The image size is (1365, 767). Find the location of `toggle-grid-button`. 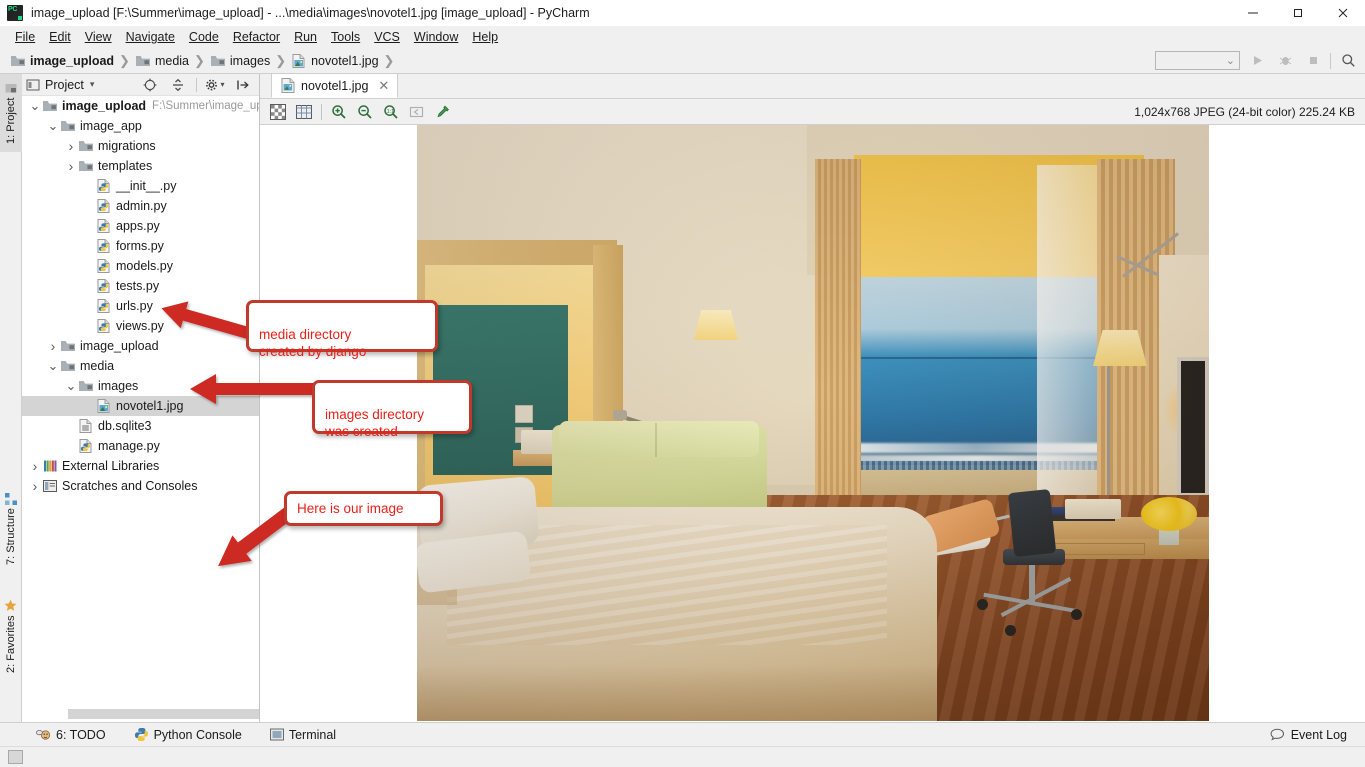

toggle-grid-button is located at coordinates (304, 112).